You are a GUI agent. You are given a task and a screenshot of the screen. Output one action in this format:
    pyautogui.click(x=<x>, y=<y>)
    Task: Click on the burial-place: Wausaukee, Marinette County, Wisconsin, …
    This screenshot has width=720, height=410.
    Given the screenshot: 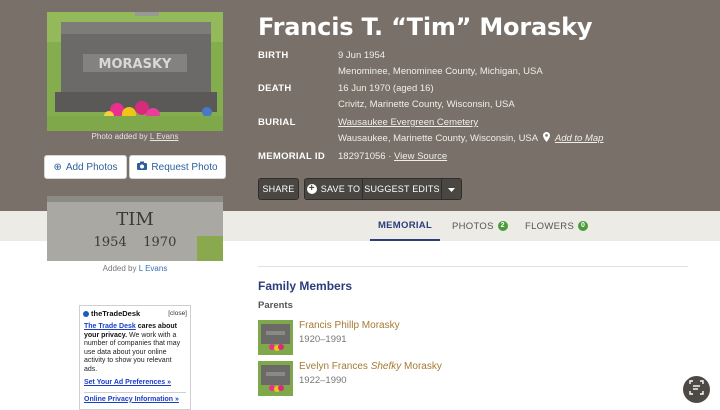 What is the action you would take?
    pyautogui.click(x=438, y=138)
    